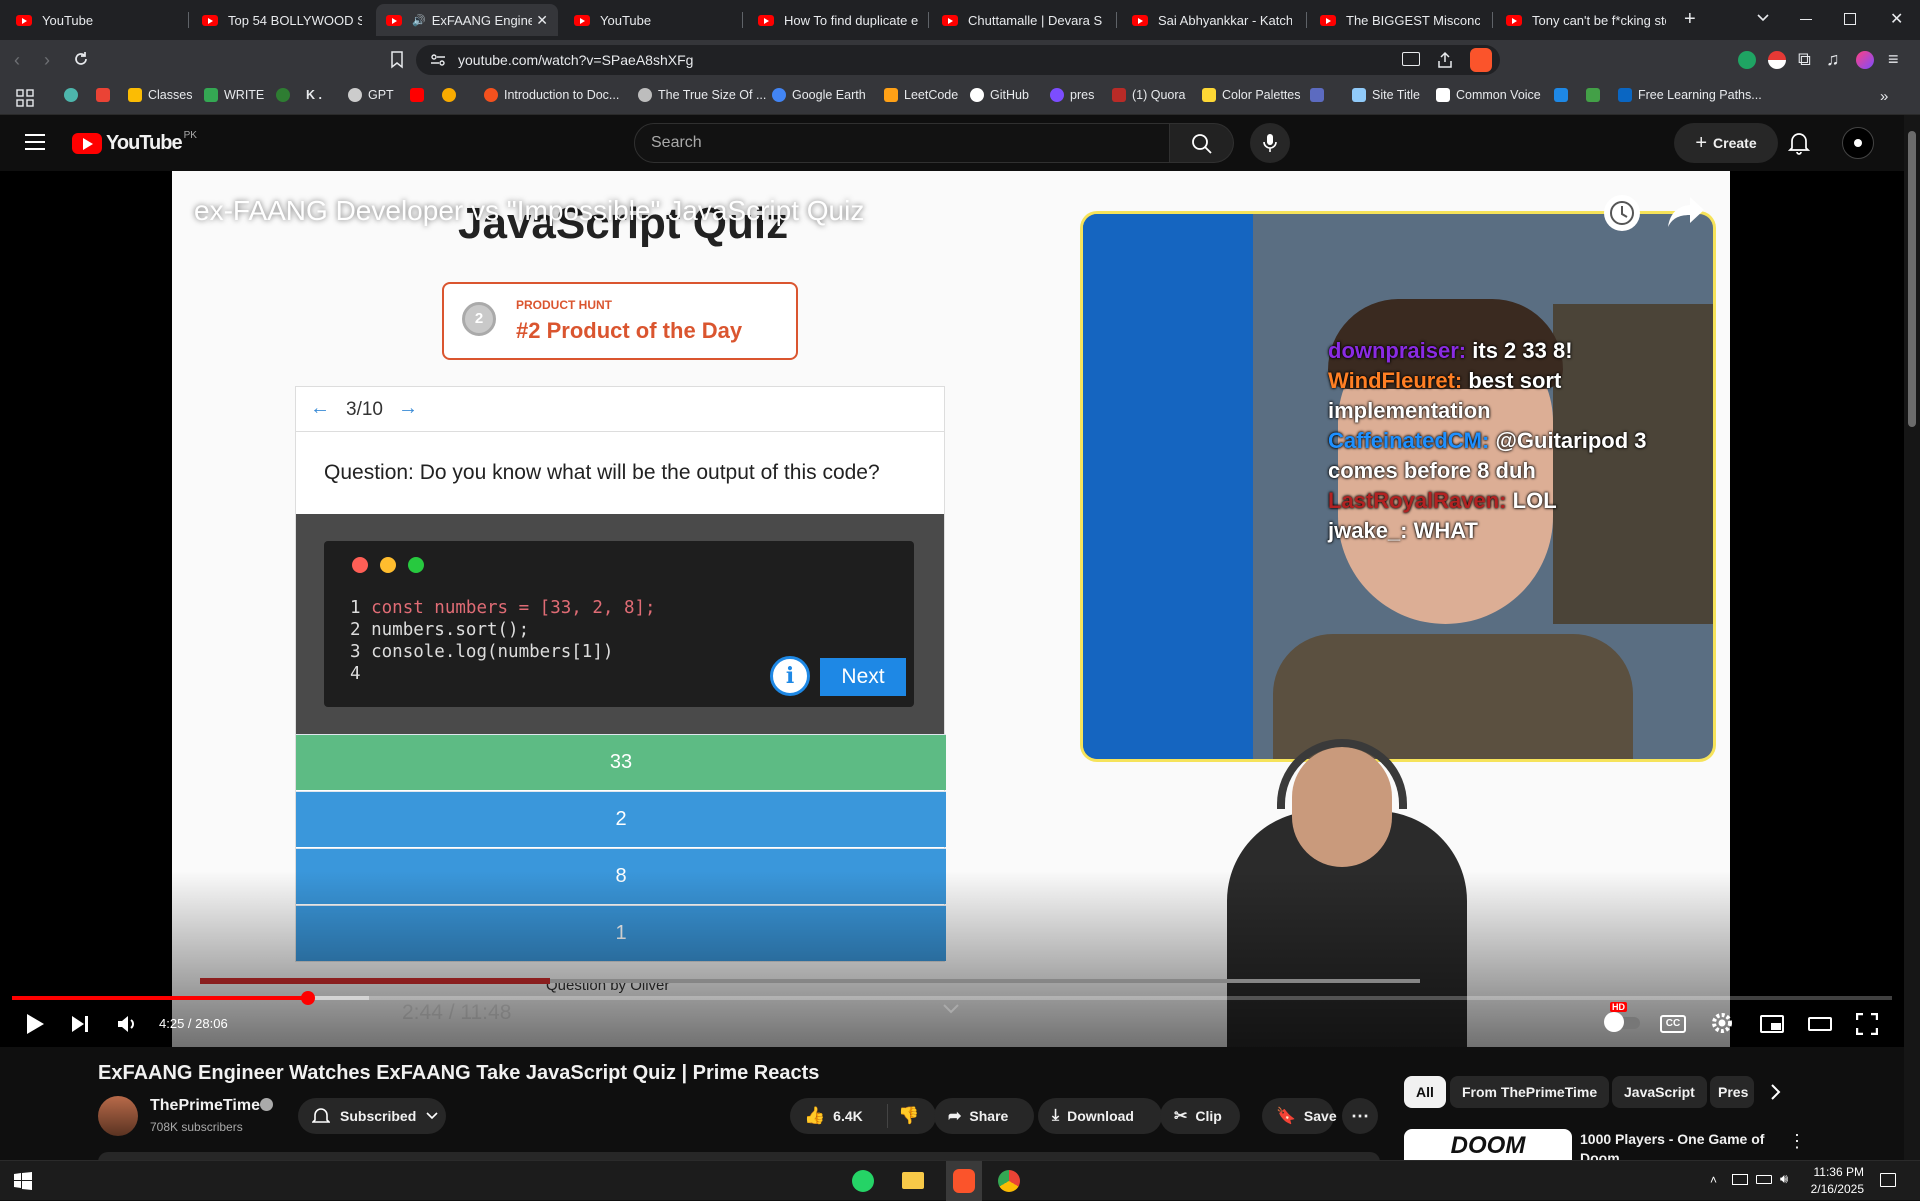 The width and height of the screenshot is (1920, 1201). Describe the element at coordinates (1713, 1180) in the screenshot. I see `tray-chevron-up-icon: ˄` at that location.